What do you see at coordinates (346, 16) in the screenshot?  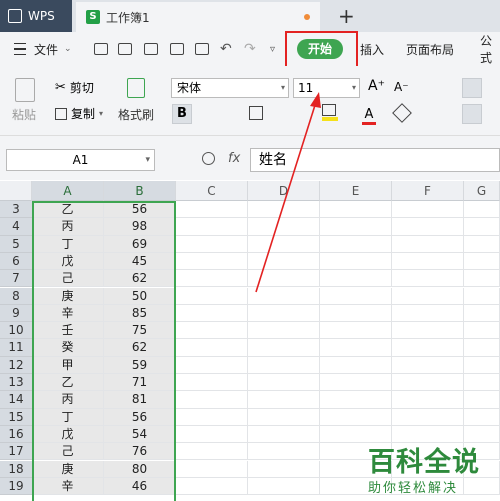 I see `new-tab-button: +` at bounding box center [346, 16].